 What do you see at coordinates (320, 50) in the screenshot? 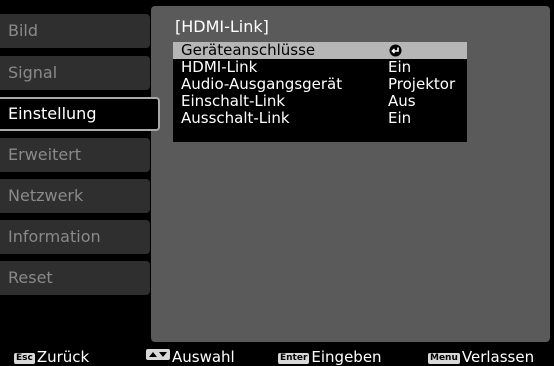
I see `menu-row-geraeteanschluesse: Geräteanschlüsse` at bounding box center [320, 50].